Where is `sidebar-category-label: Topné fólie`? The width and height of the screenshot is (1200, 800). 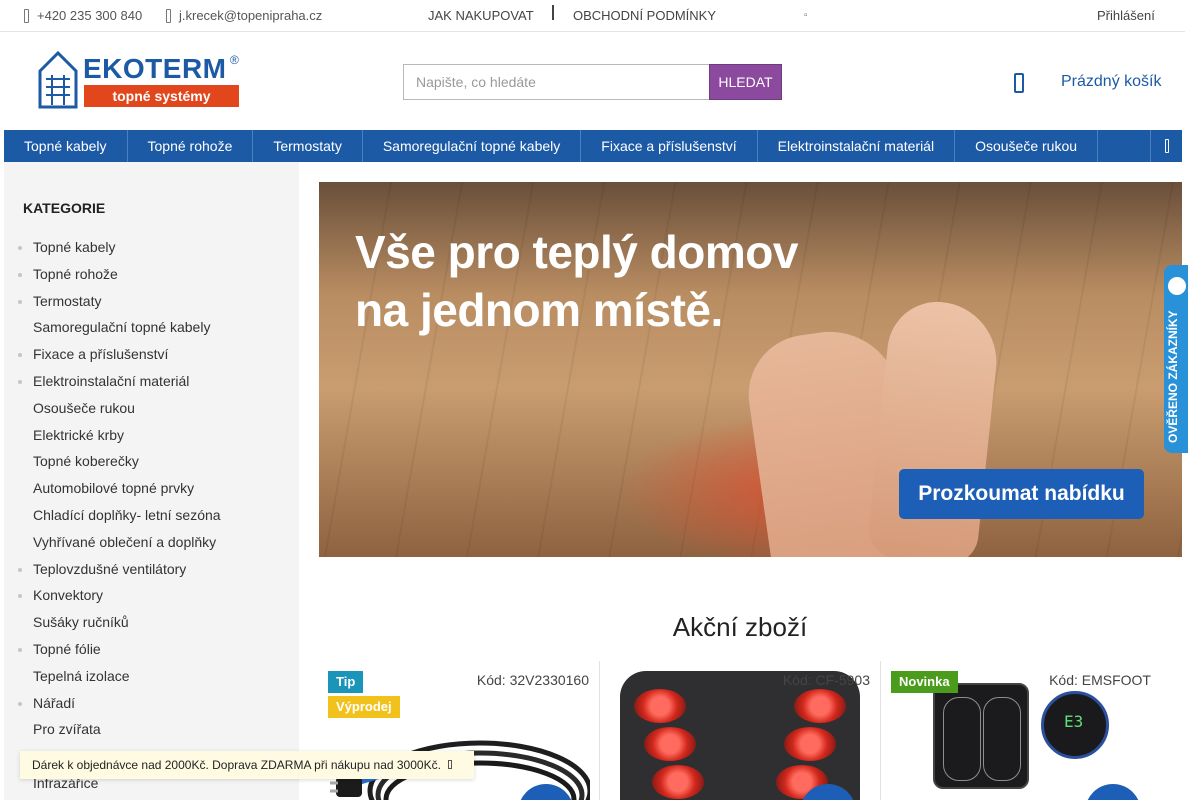 sidebar-category-label: Topné fólie is located at coordinates (67, 648).